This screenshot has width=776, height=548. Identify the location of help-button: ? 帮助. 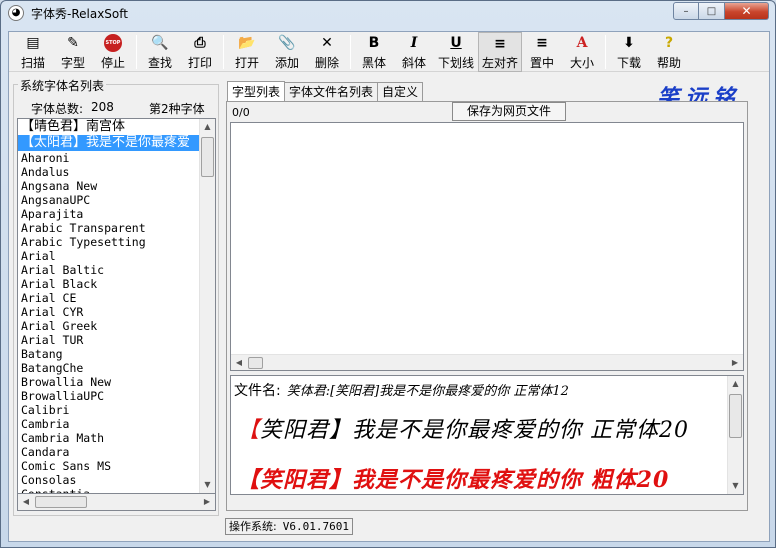
(669, 52).